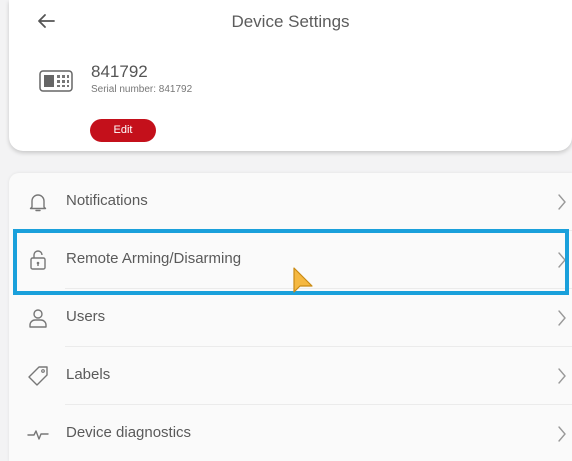 The image size is (572, 461). What do you see at coordinates (107, 200) in the screenshot?
I see `menu-item-label: Notifications` at bounding box center [107, 200].